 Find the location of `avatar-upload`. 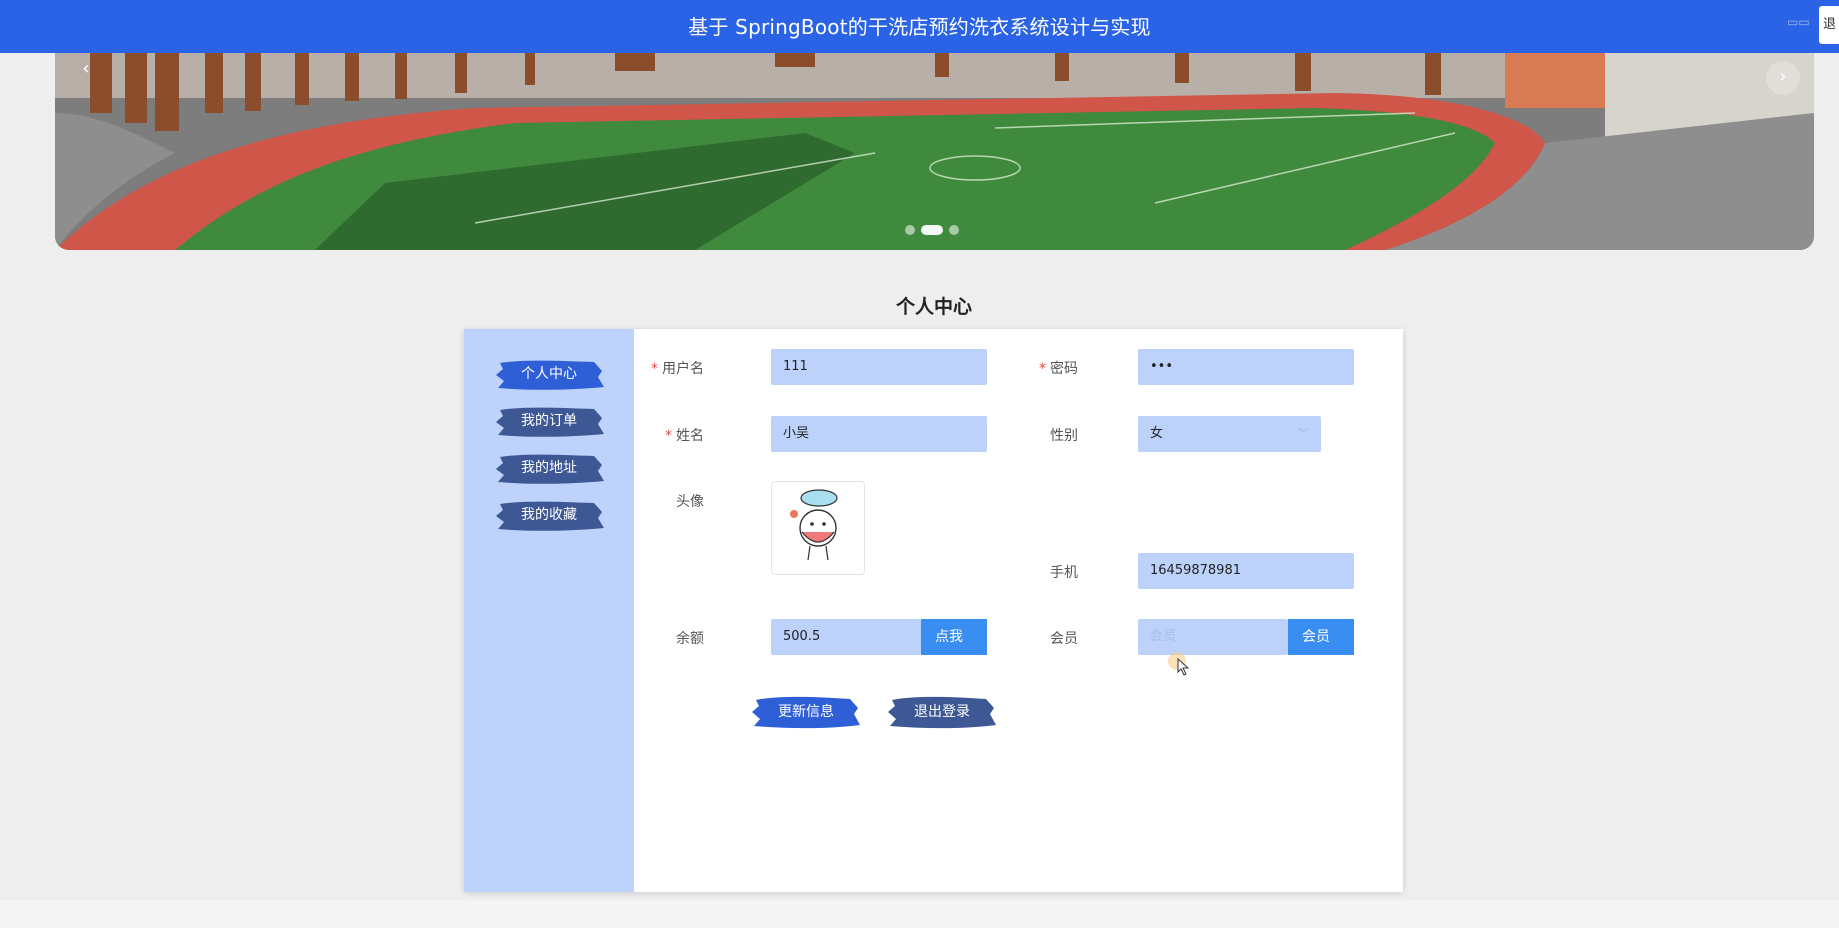

avatar-upload is located at coordinates (818, 528).